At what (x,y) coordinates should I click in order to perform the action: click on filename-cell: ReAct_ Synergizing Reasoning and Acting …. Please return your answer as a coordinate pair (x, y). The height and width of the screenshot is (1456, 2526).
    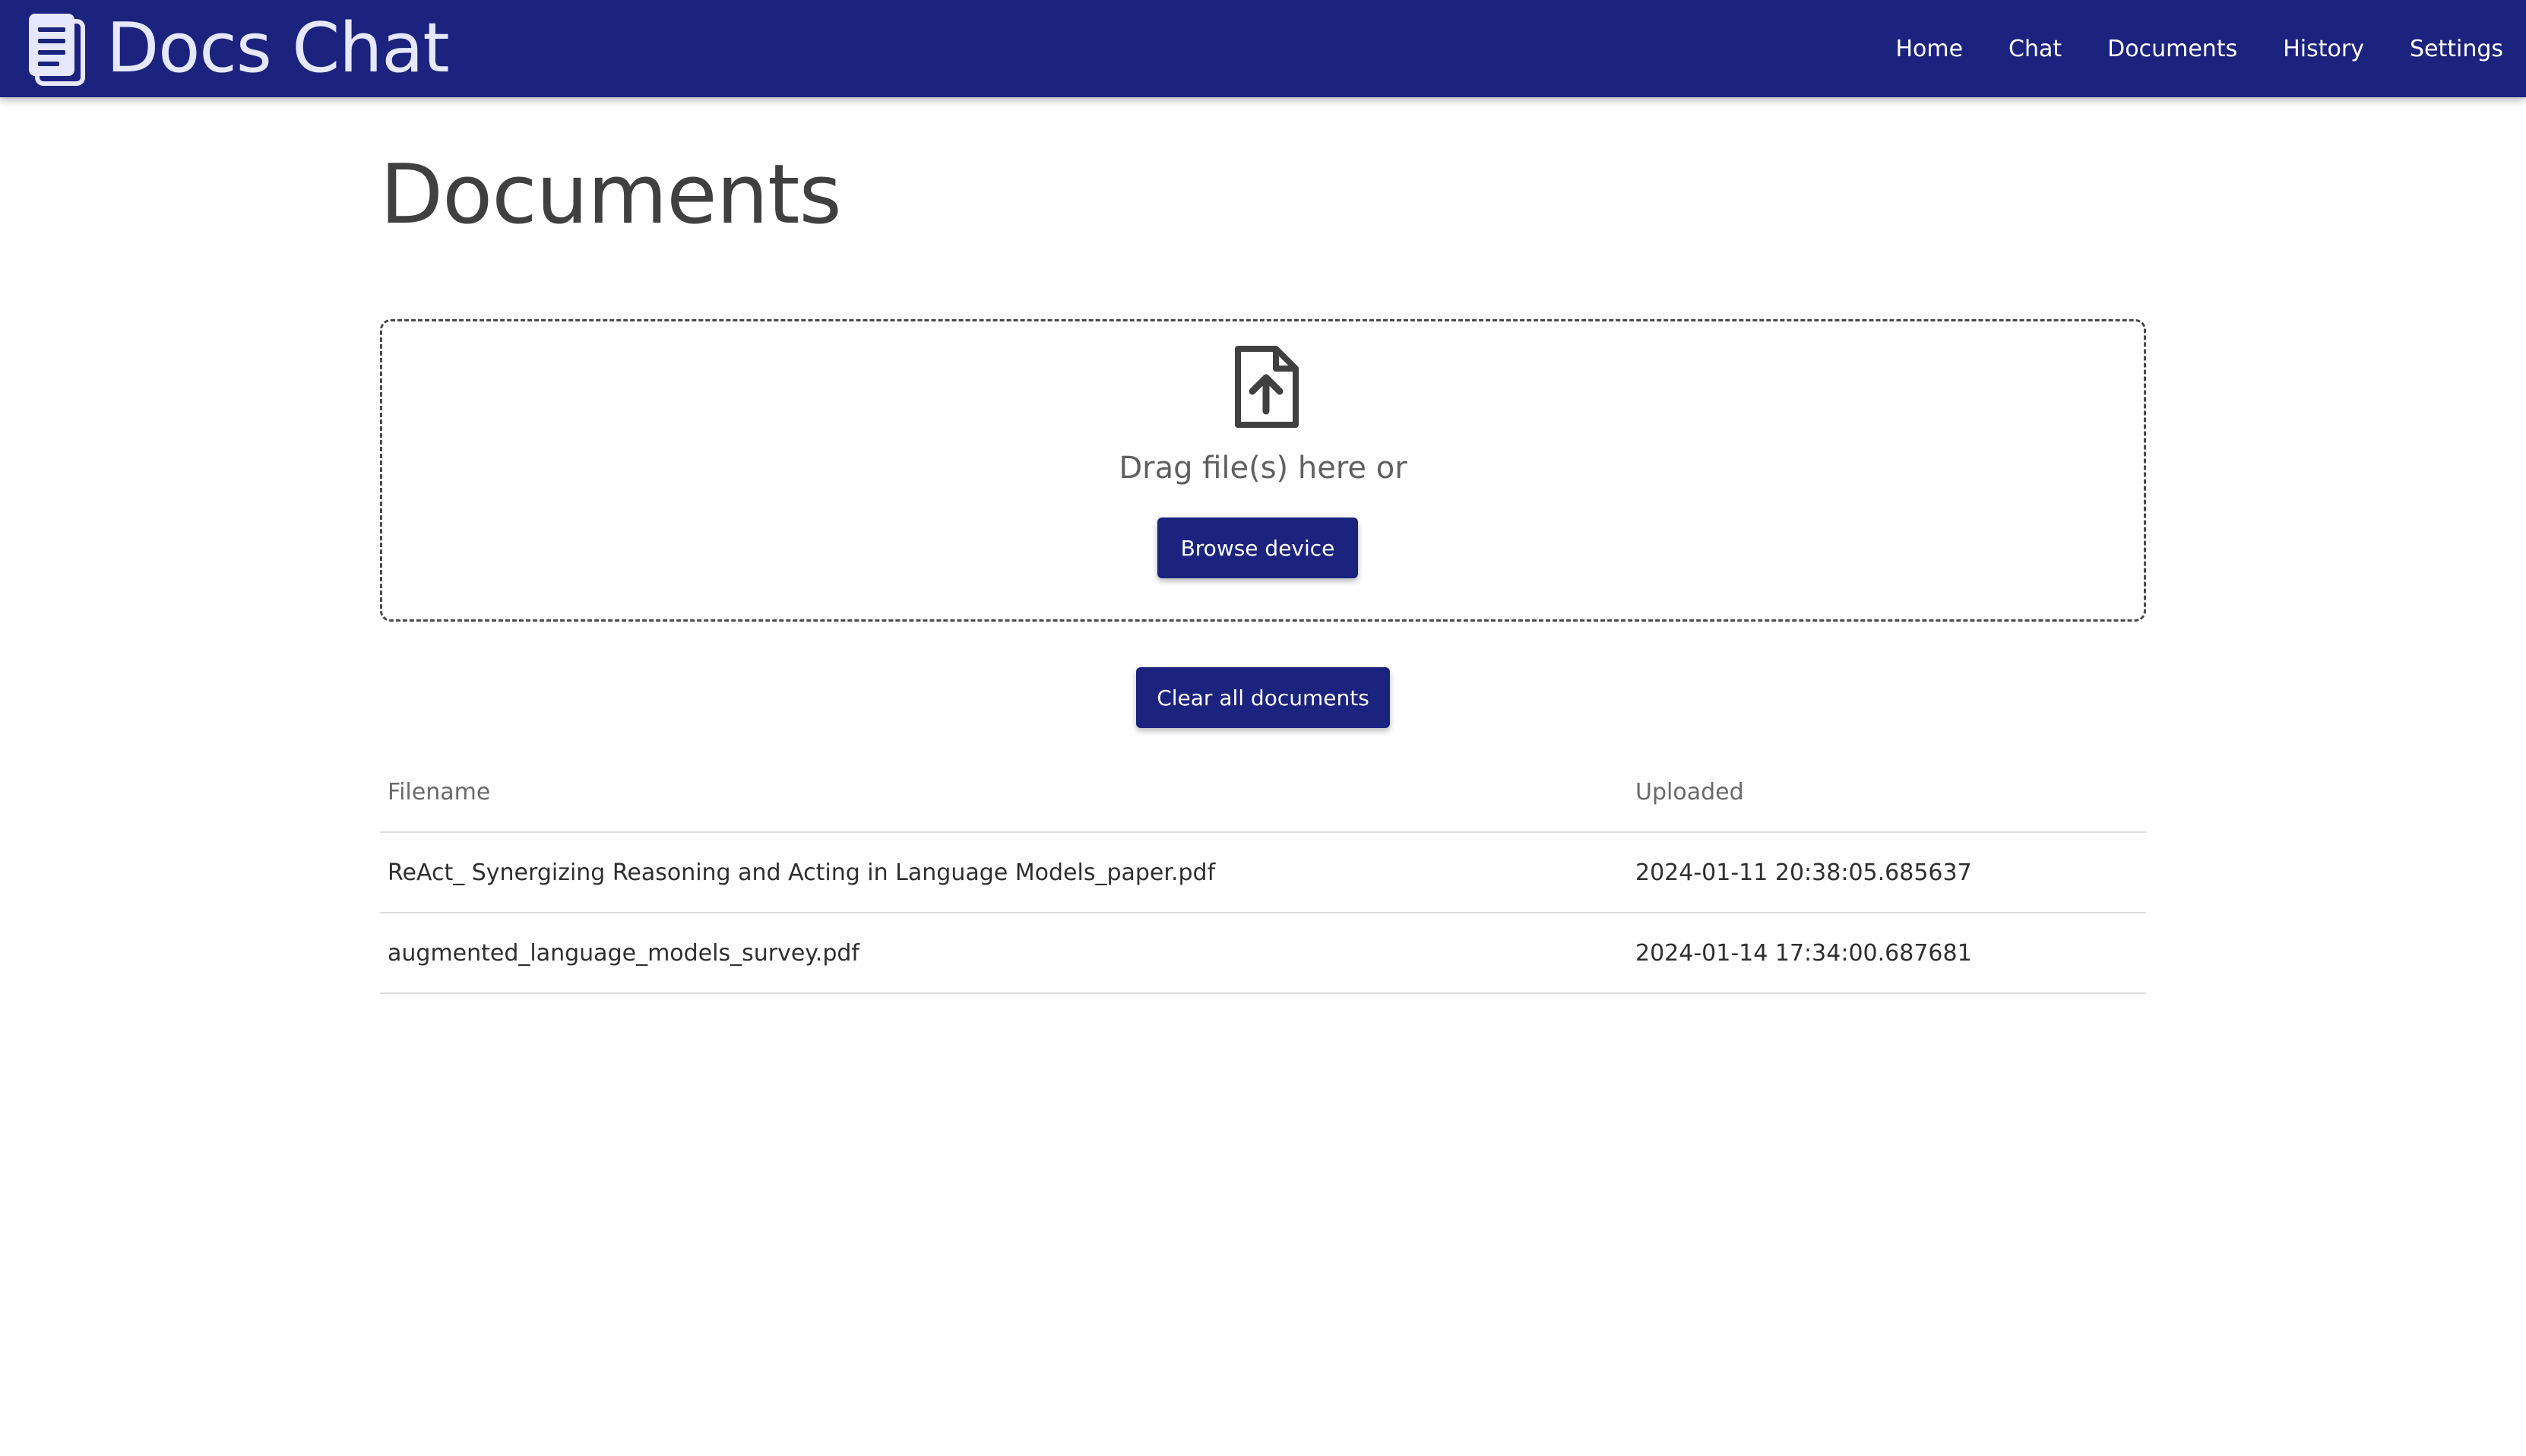
    Looking at the image, I should click on (802, 873).